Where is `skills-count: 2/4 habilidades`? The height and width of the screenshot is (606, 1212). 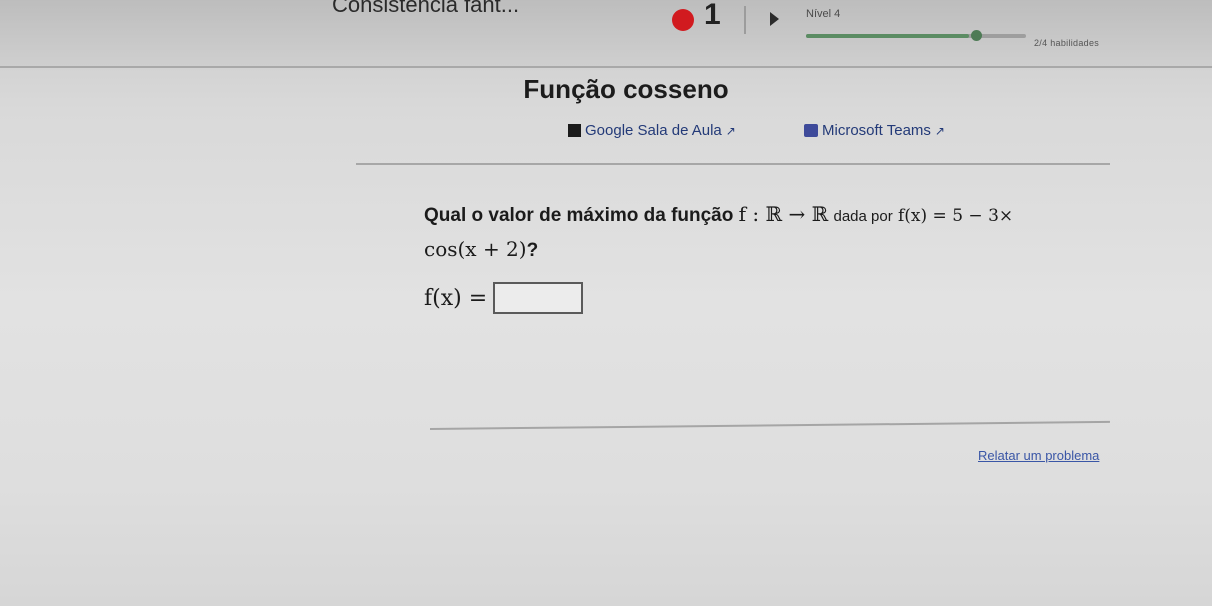
skills-count: 2/4 habilidades is located at coordinates (1067, 43).